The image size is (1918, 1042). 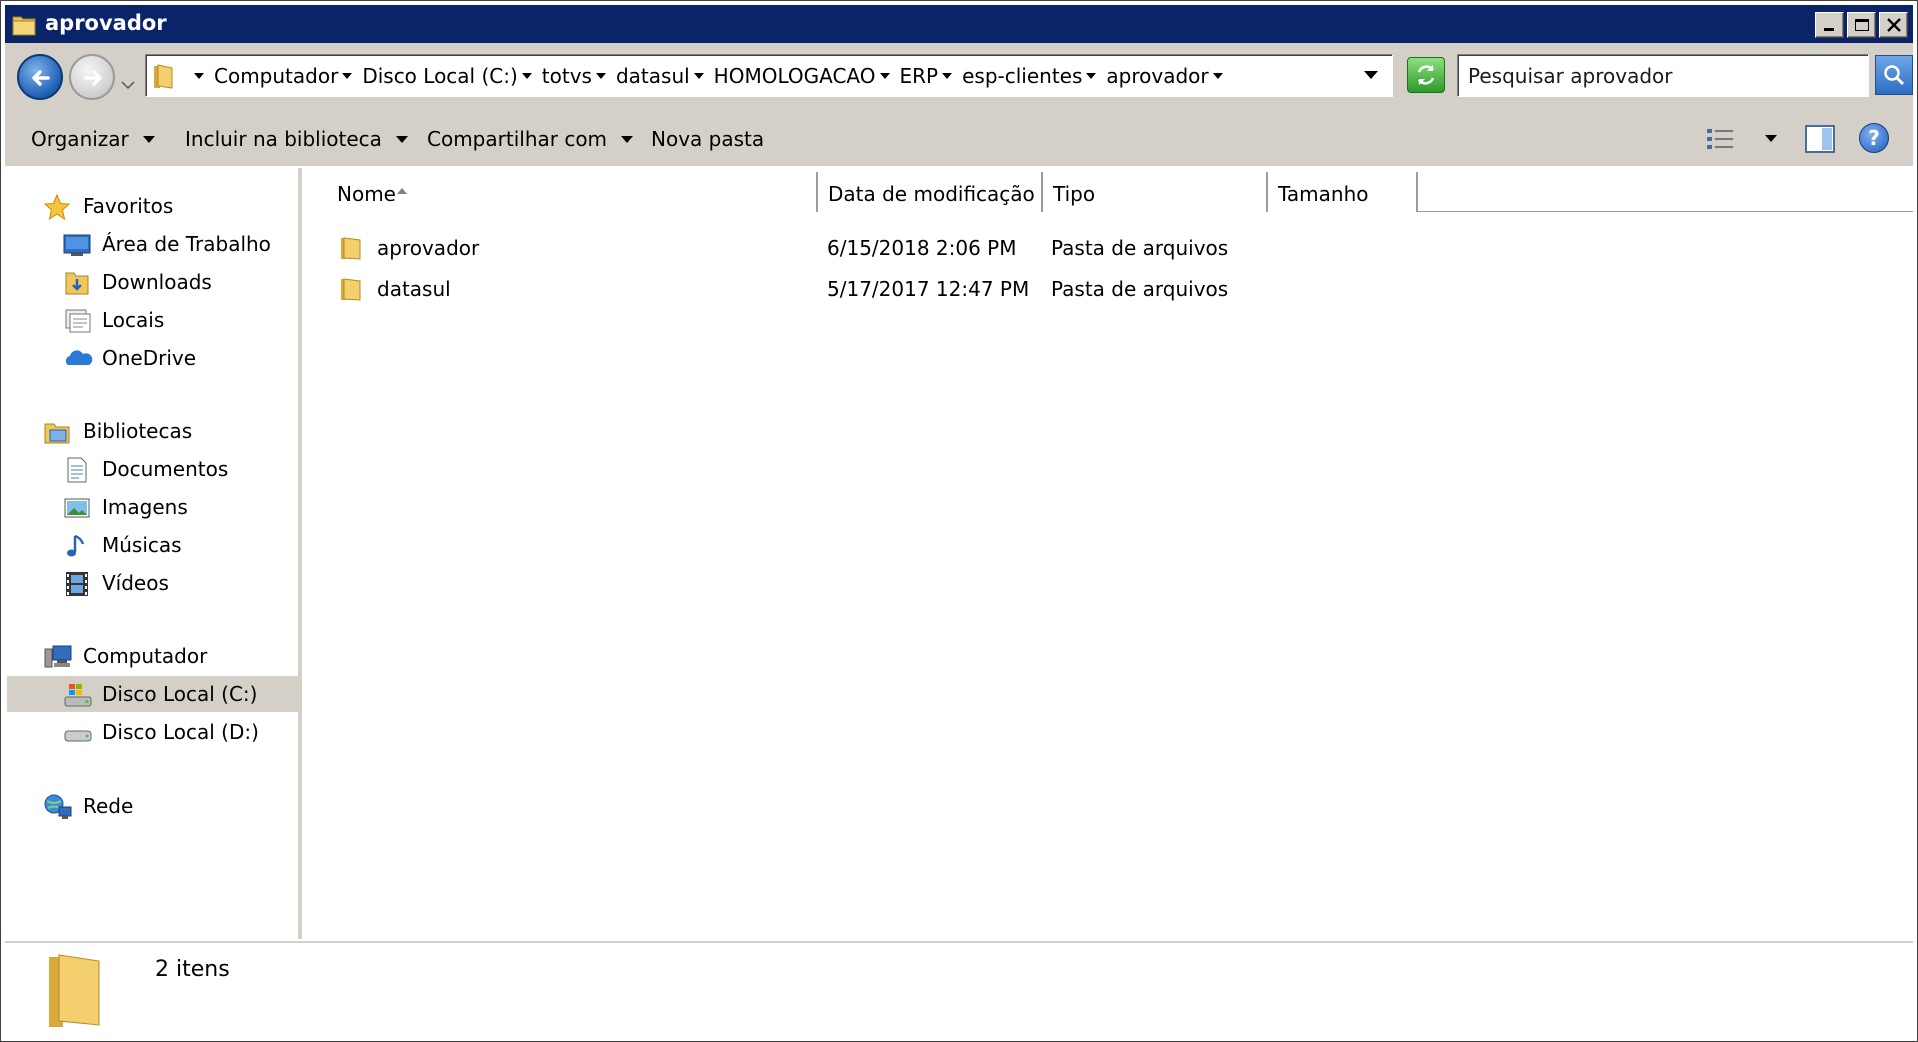 I want to click on column-header-size: Tamanho, so click(x=1343, y=192).